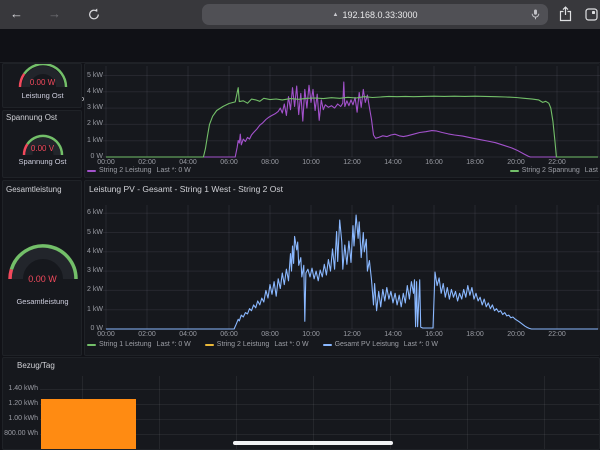 The image size is (600, 450). What do you see at coordinates (34, 189) in the screenshot?
I see `panel-title: Gesamtleistung` at bounding box center [34, 189].